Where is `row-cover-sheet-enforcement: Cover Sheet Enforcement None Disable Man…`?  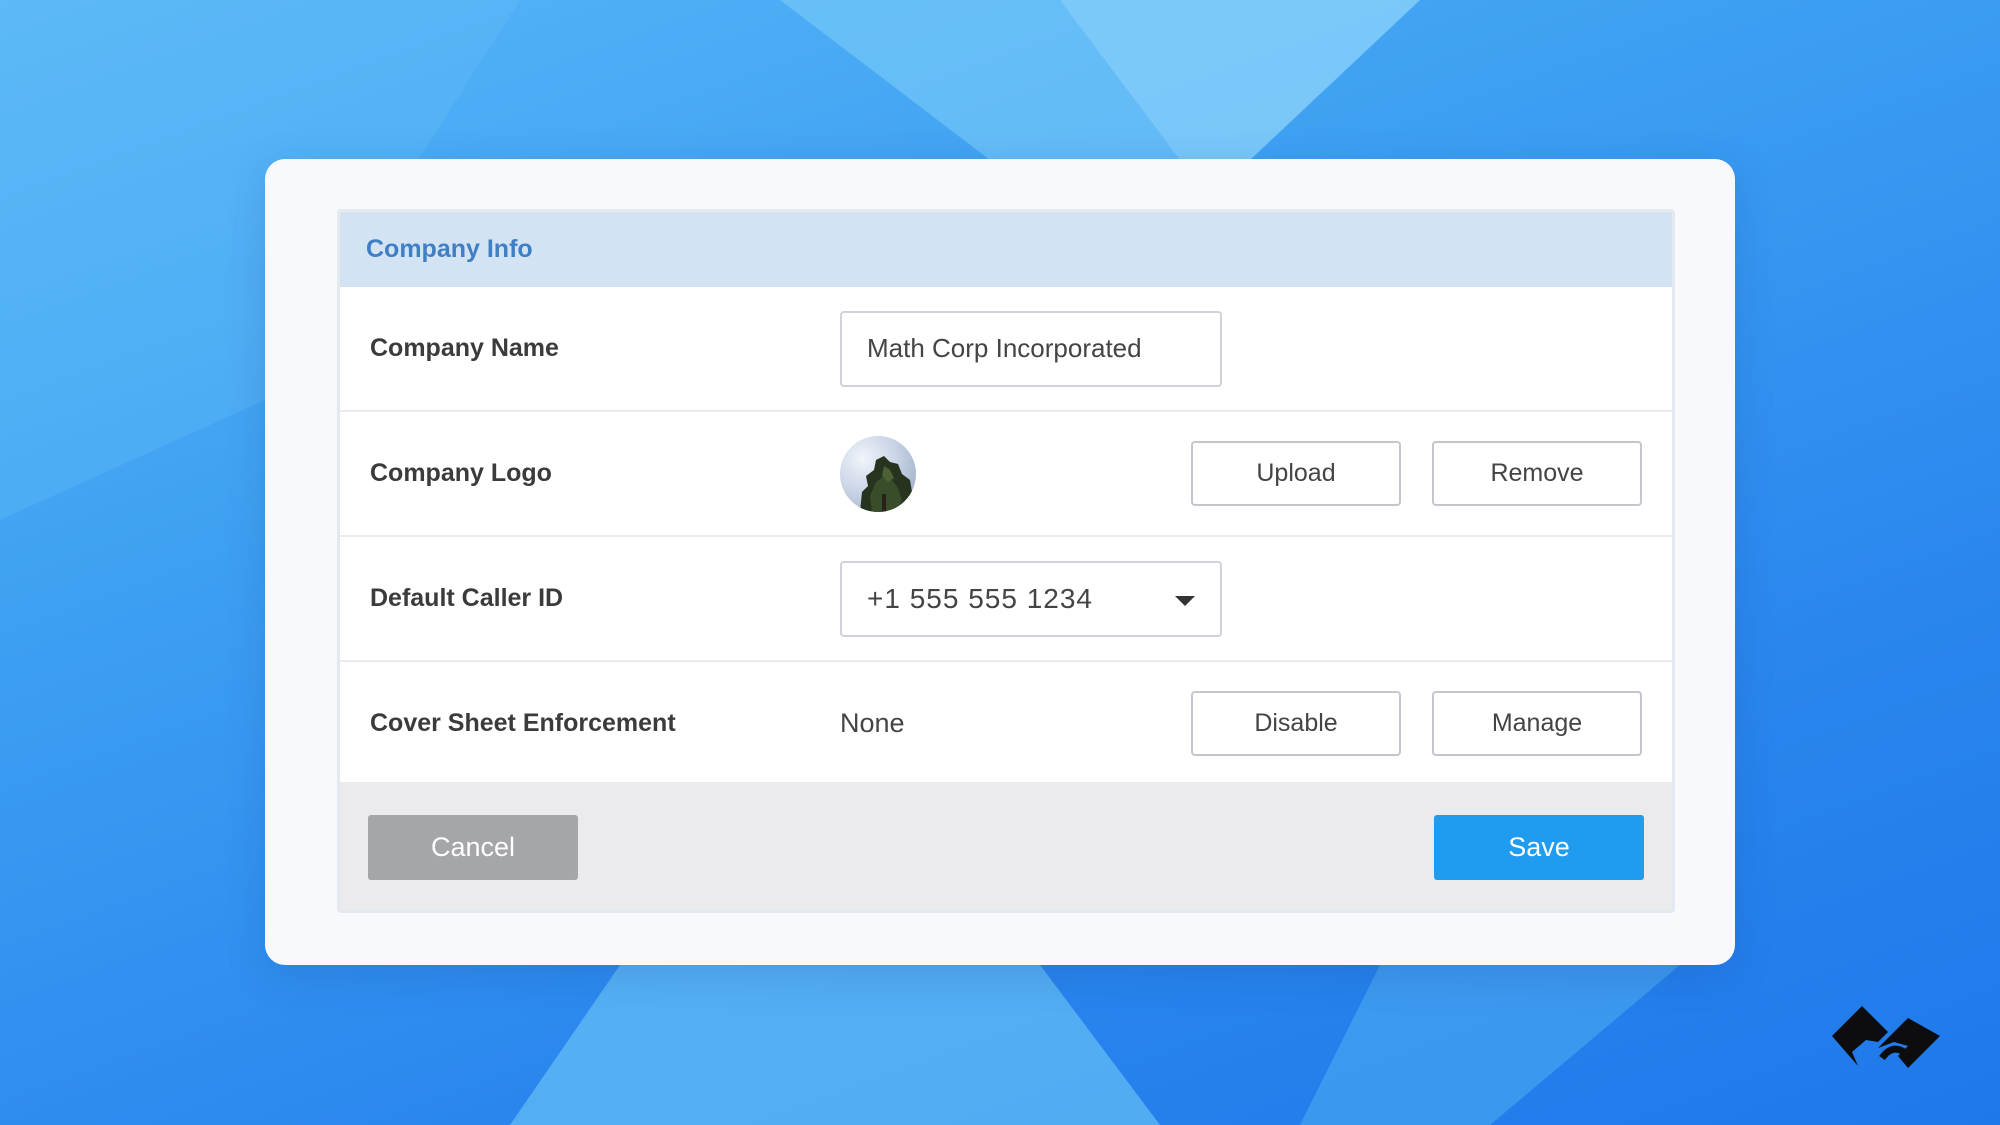 row-cover-sheet-enforcement: Cover Sheet Enforcement None Disable Man… is located at coordinates (1006, 724).